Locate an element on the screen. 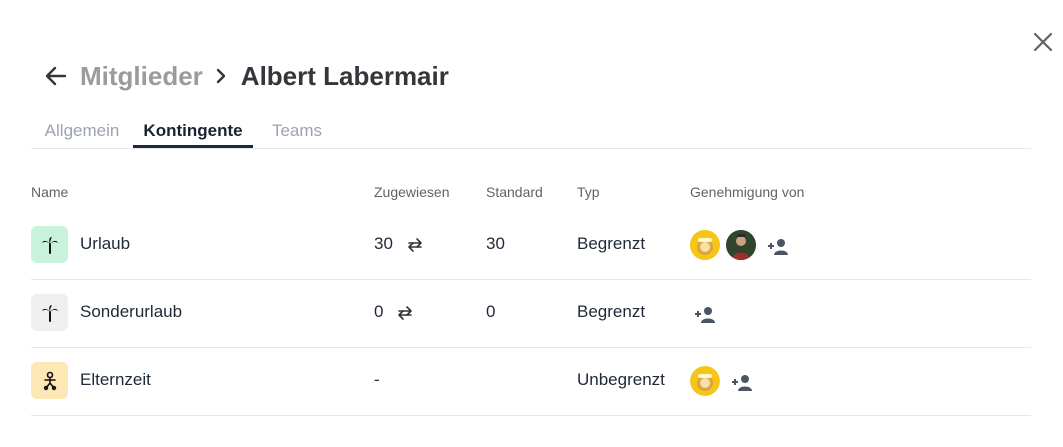 The width and height of the screenshot is (1063, 447). row-name: Urlaub is located at coordinates (105, 243).